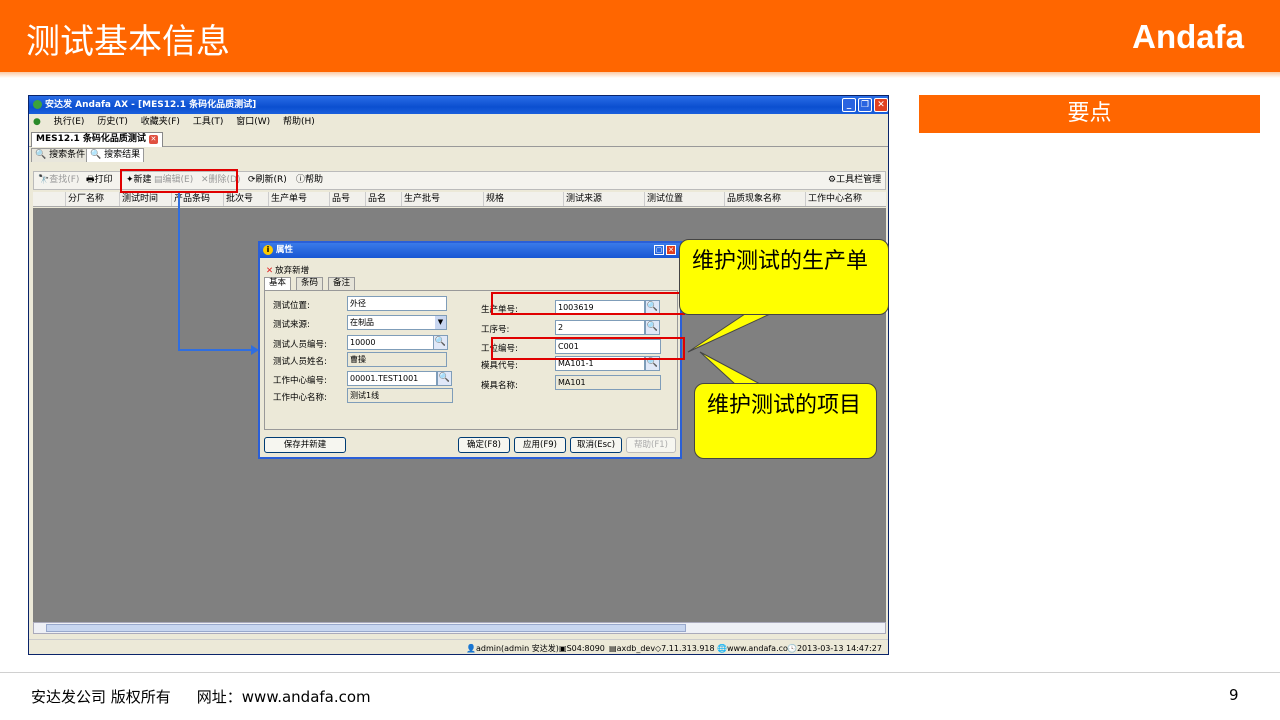  I want to click on callout-production-order: 维护测试的生产单, so click(784, 277).